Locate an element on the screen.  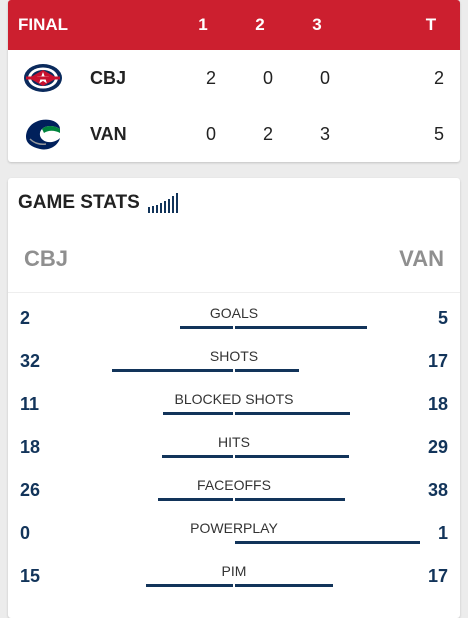
stat-row: 26 FACEOFFS 38 is located at coordinates (234, 491).